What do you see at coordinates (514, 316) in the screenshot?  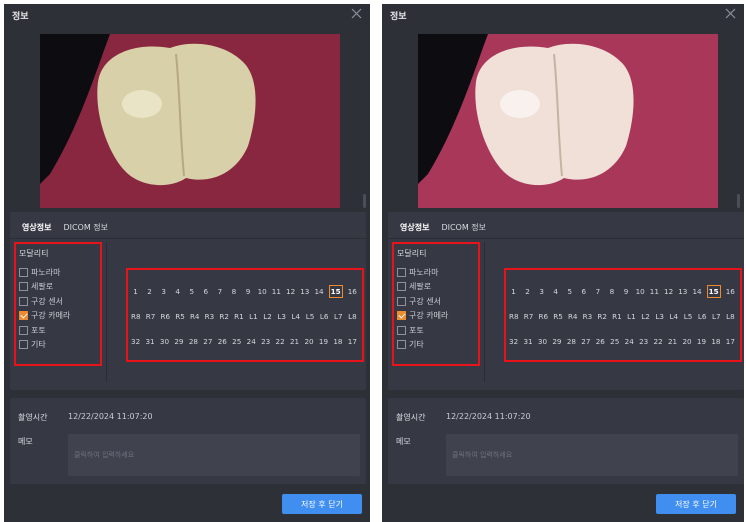 I see `tooth-number: R8` at bounding box center [514, 316].